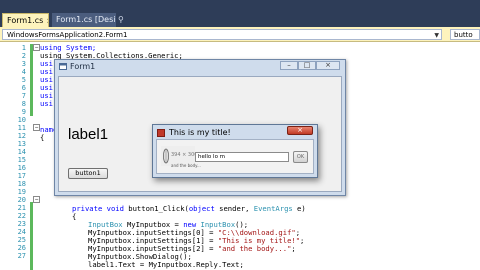 Image resolution: width=480 pixels, height=270 pixels. I want to click on tab-label: Form1.cs, so click(25, 20).